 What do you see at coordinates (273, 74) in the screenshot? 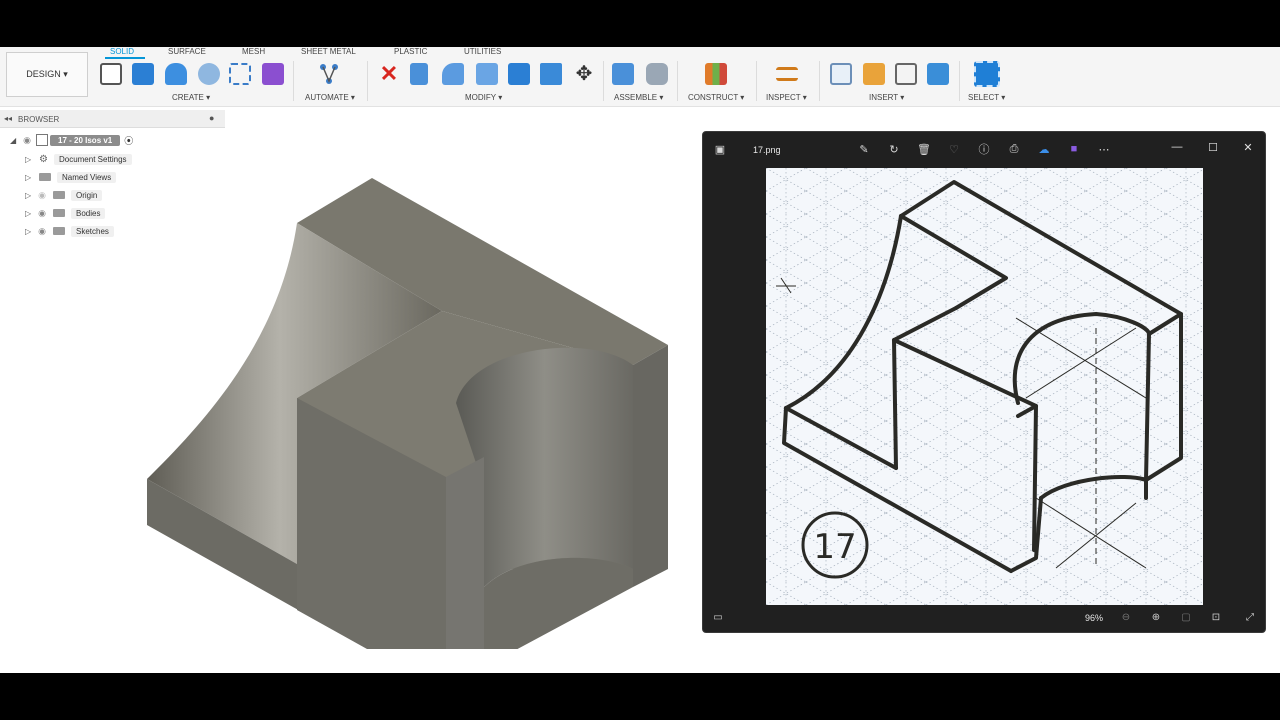
I see `create-form-icon` at bounding box center [273, 74].